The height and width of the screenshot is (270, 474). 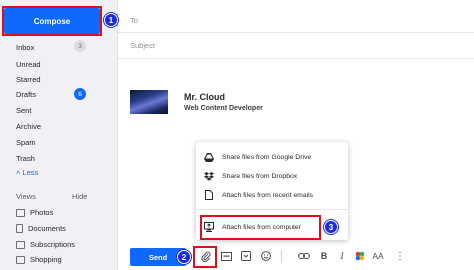 What do you see at coordinates (226, 256) in the screenshot?
I see `gif-icon` at bounding box center [226, 256].